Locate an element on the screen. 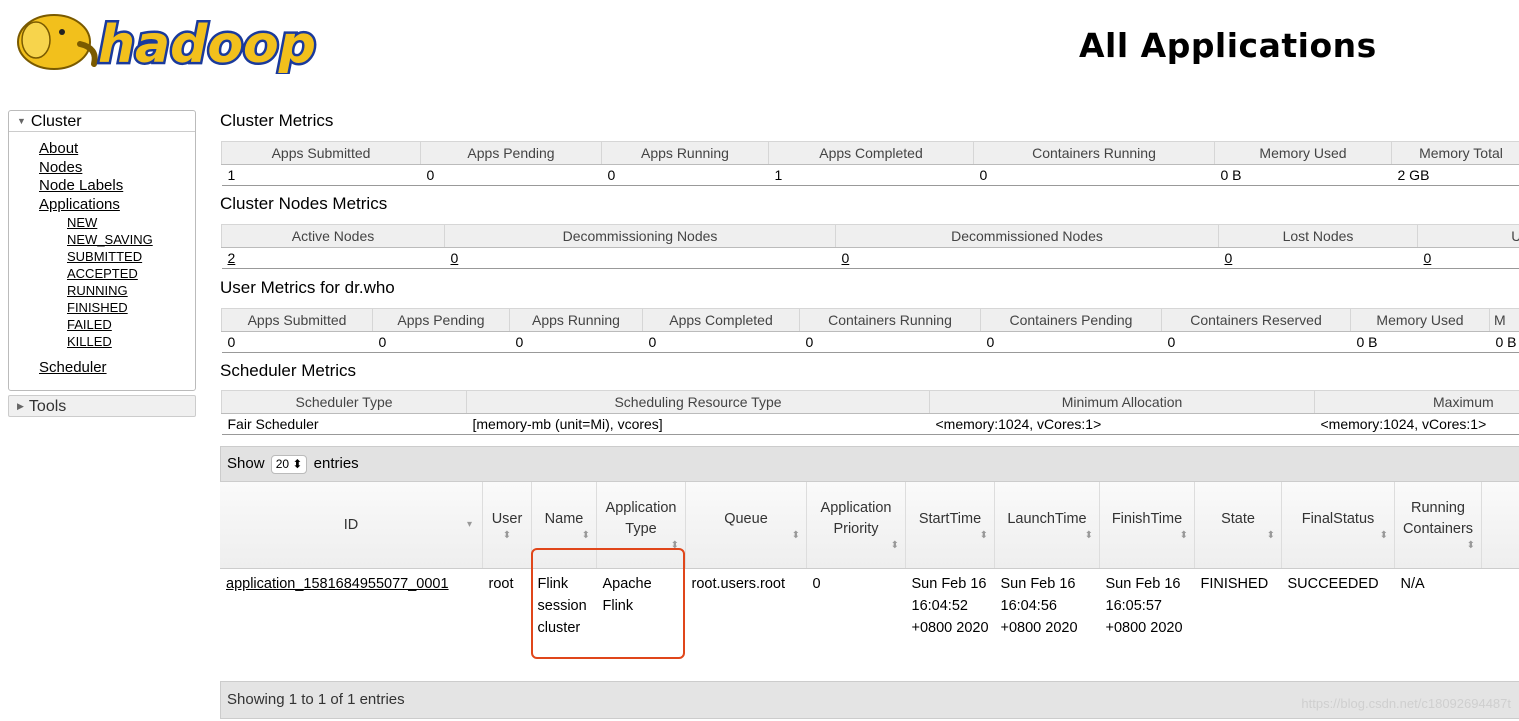 The height and width of the screenshot is (721, 1519). active-nodes-link: 2 is located at coordinates (232, 258).